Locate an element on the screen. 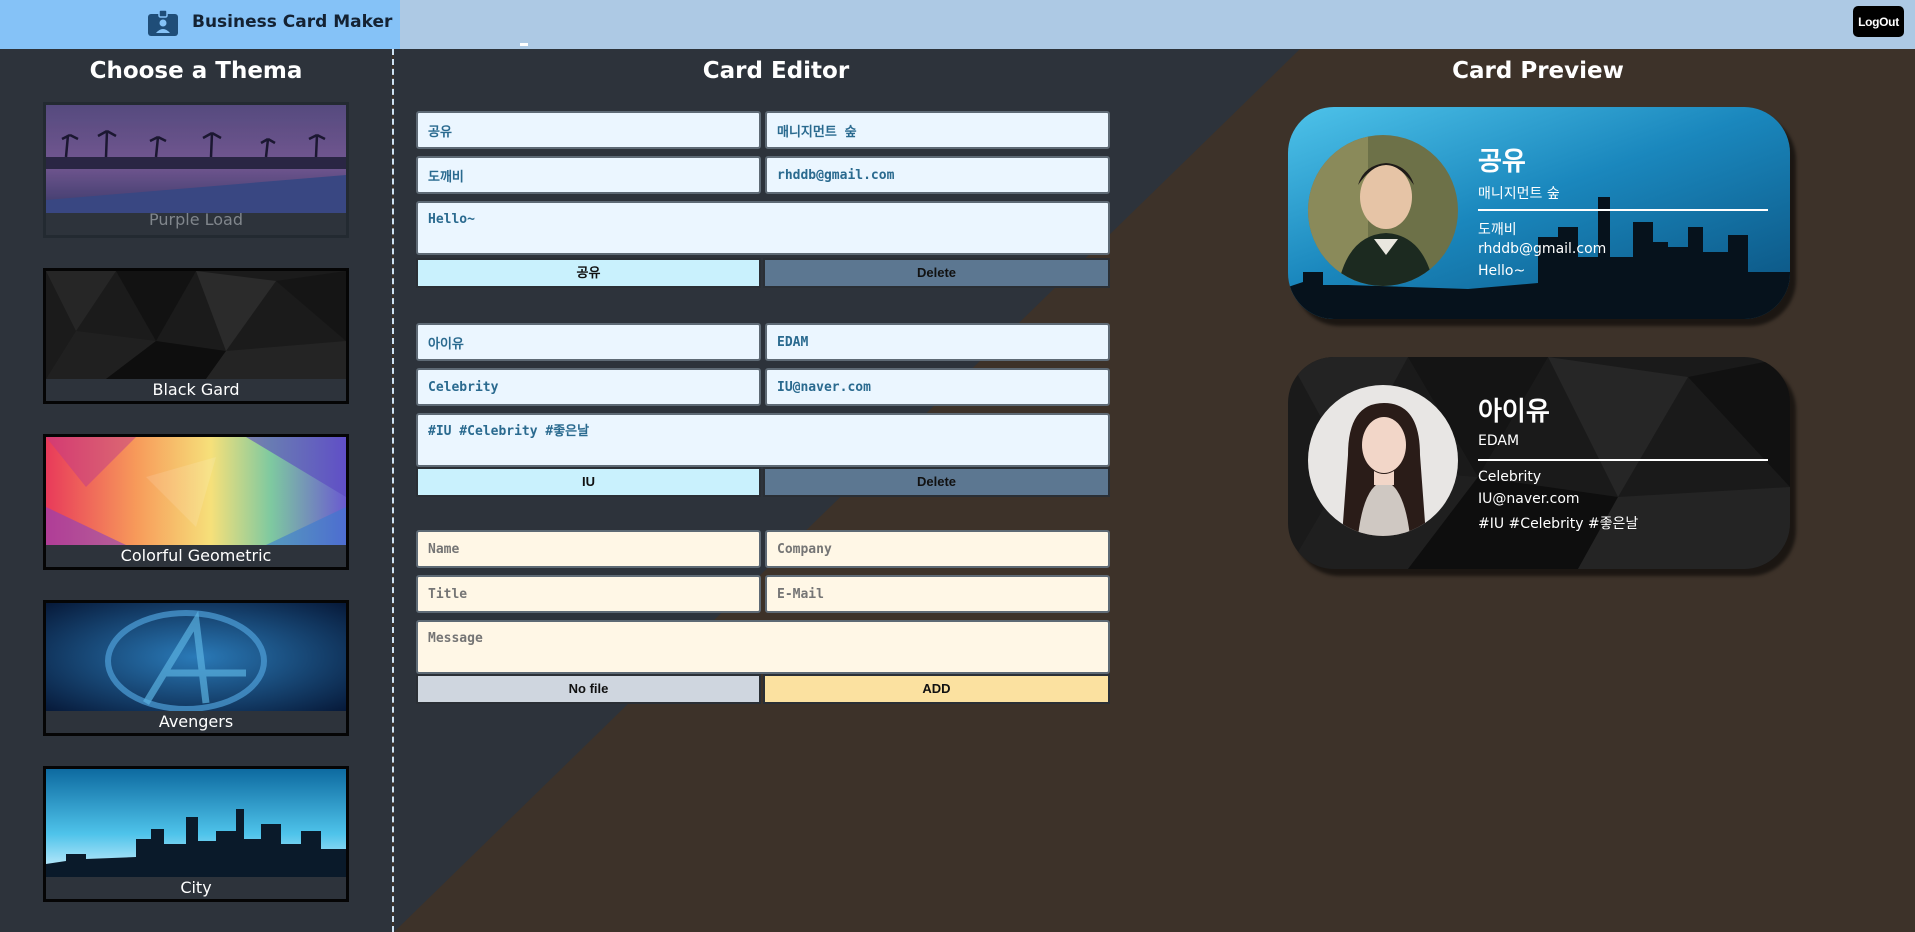  header-marker is located at coordinates (524, 44).